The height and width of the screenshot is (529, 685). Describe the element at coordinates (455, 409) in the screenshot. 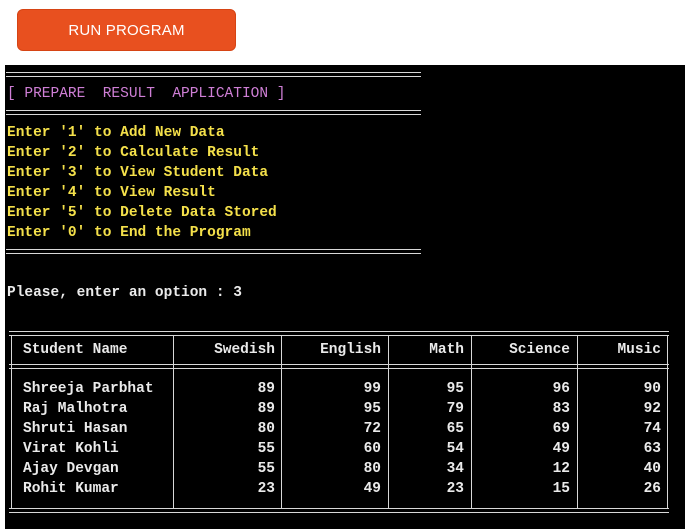

I see `table-cell-math: 79` at that location.